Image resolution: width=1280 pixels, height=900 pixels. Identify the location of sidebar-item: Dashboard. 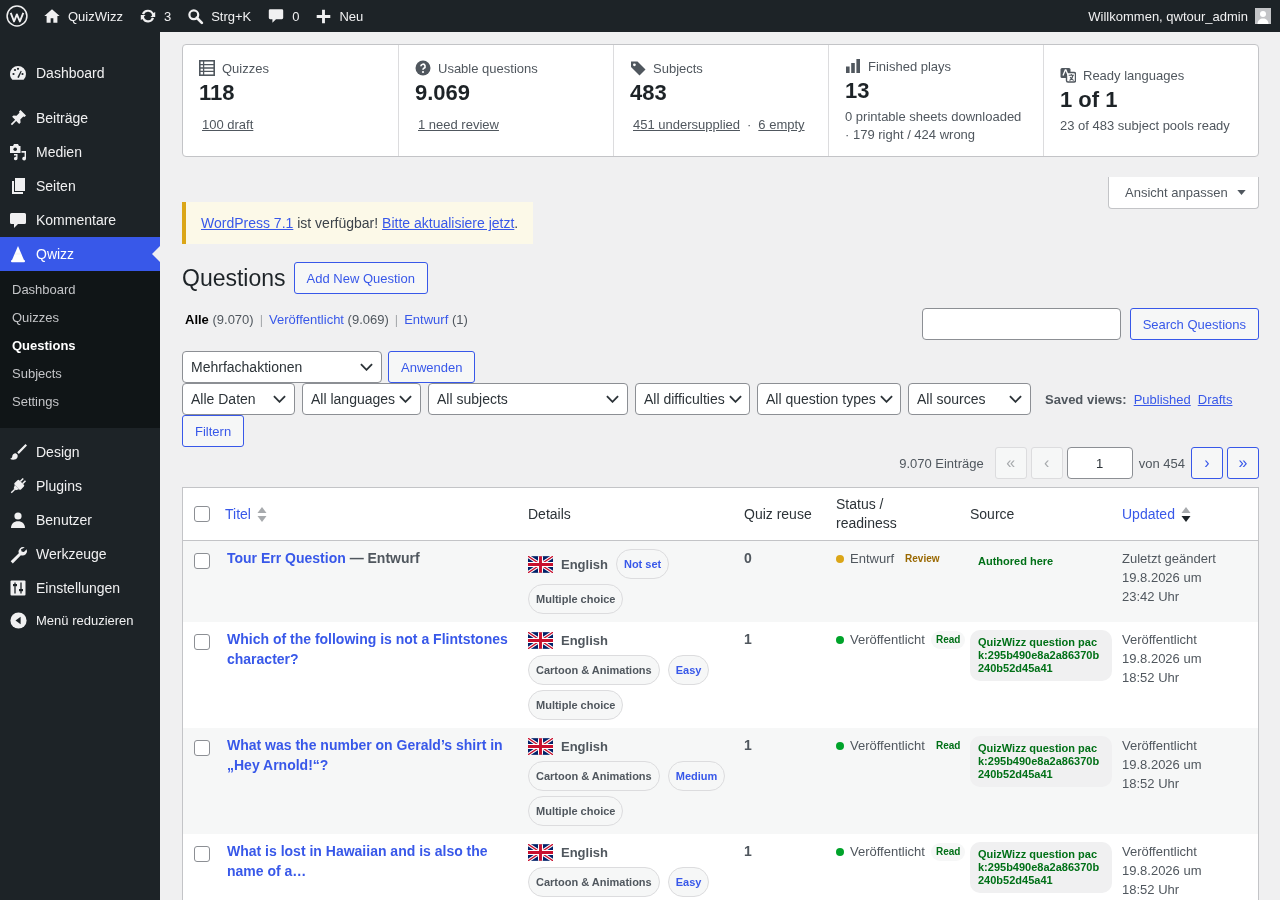
(80, 73).